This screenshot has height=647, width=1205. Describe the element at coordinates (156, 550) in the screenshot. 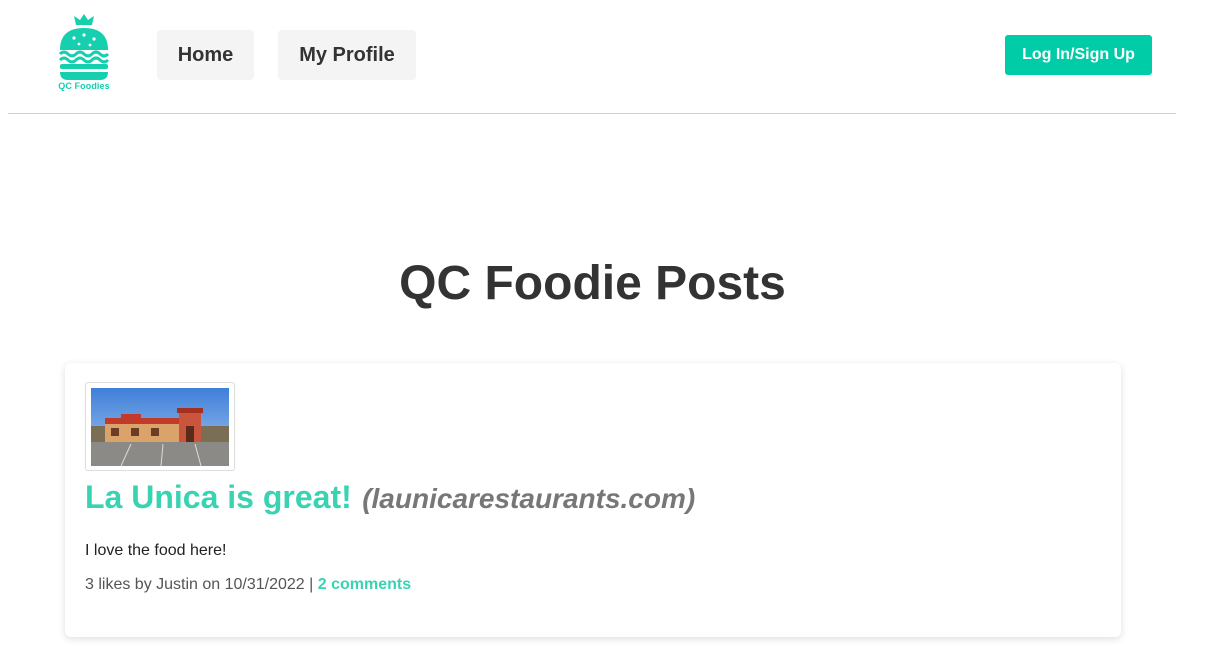

I see `post-body: I love the food here!` at that location.